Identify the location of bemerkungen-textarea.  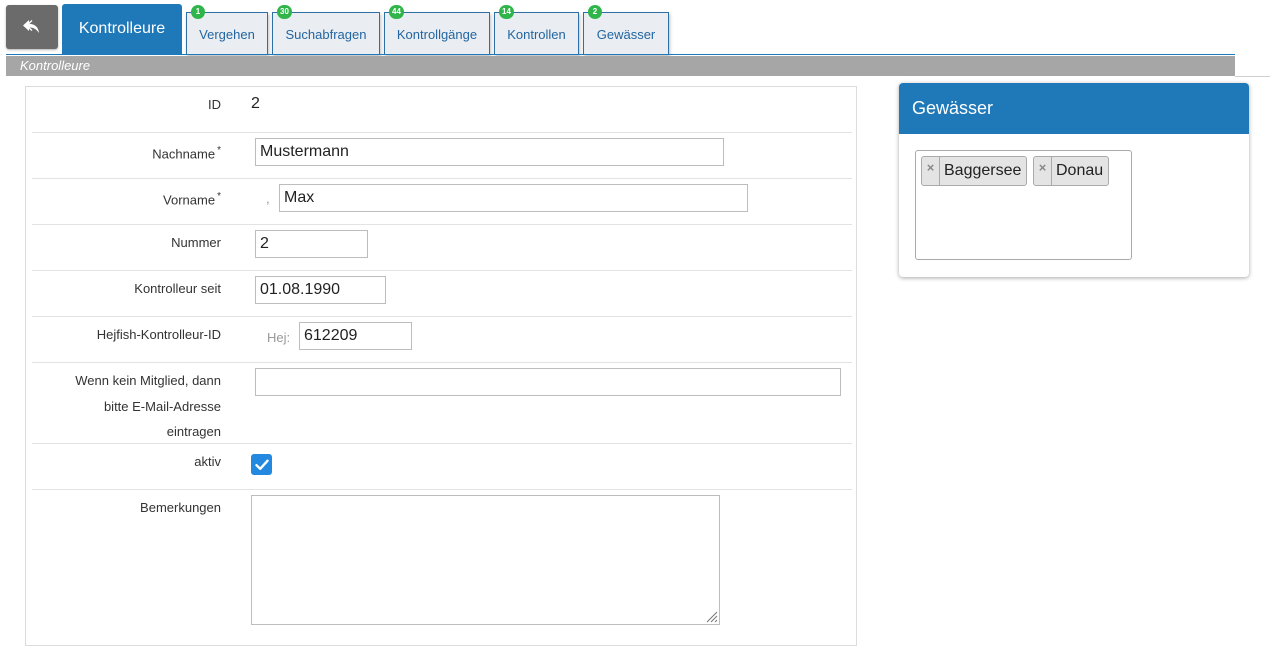
(485, 560).